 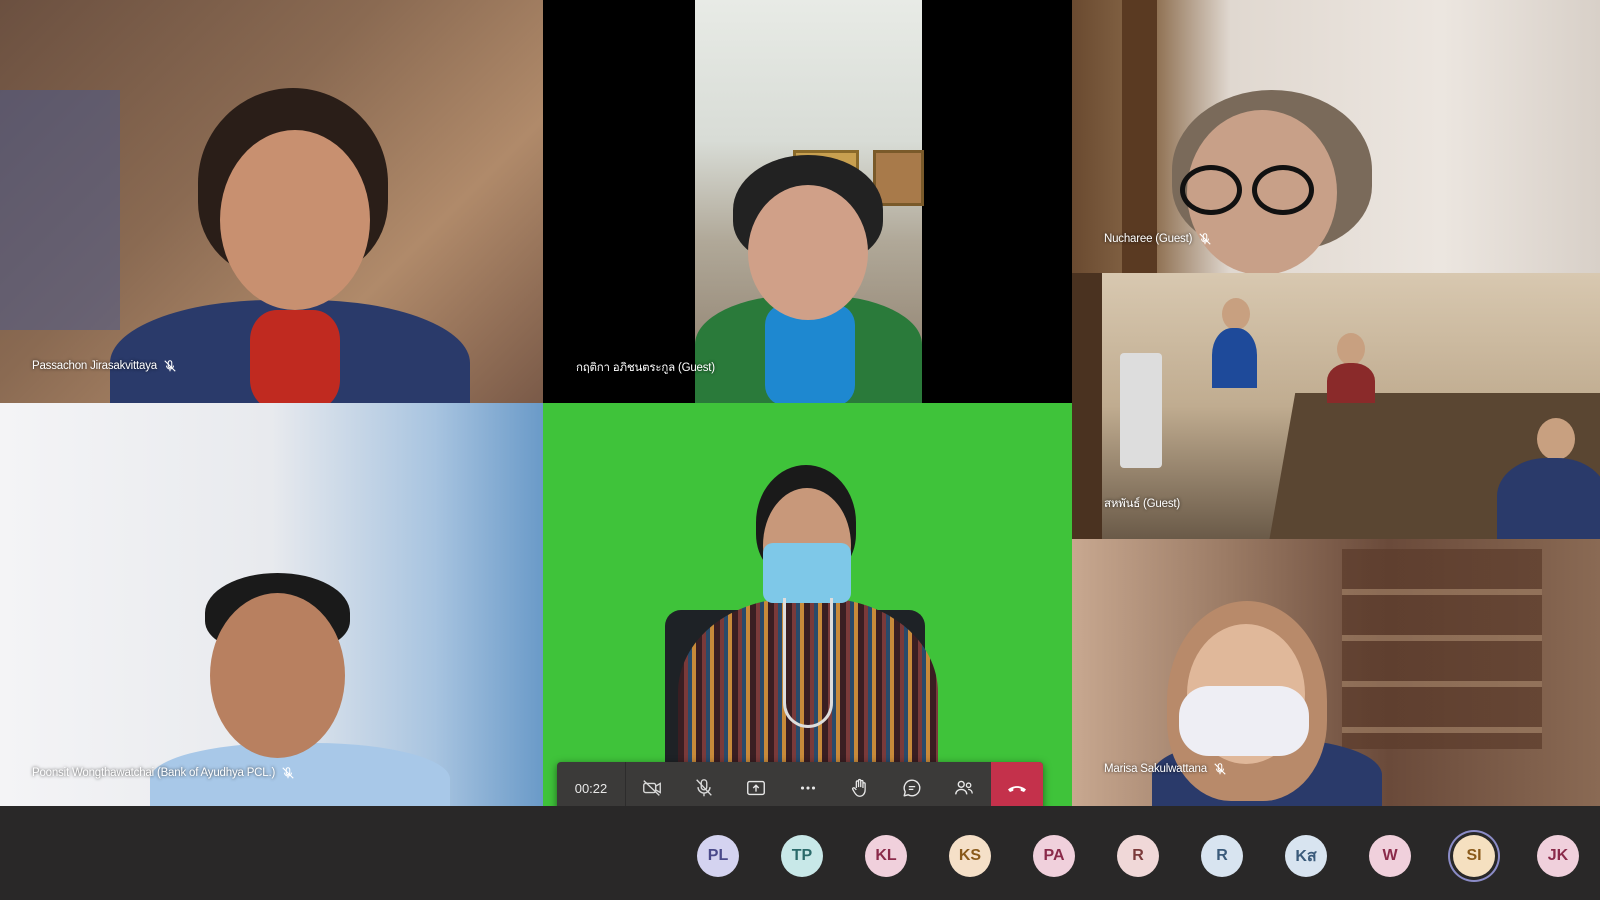 What do you see at coordinates (807, 604) in the screenshot?
I see `video-tile-center` at bounding box center [807, 604].